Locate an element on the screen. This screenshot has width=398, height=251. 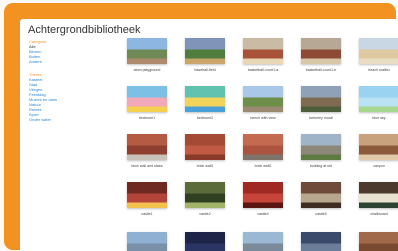
backdrop-item: brick wall2 is located at coordinates (263, 151).